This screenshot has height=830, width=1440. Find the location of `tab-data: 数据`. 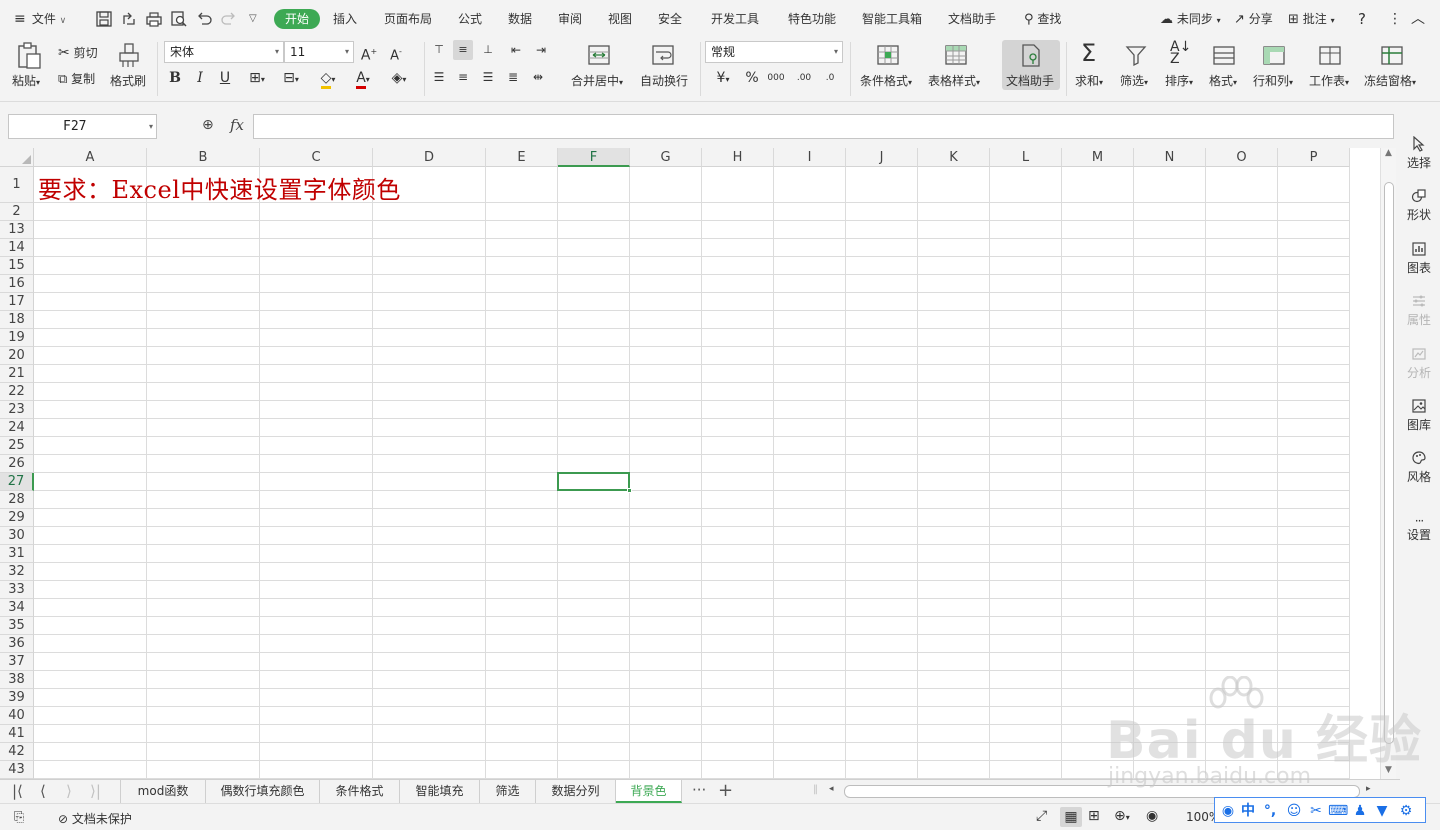

tab-data: 数据 is located at coordinates (520, 19).